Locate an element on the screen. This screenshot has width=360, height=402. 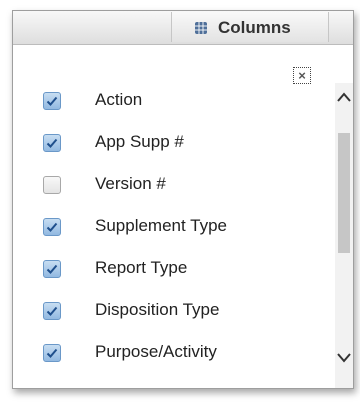
close-icon: × is located at coordinates (302, 75).